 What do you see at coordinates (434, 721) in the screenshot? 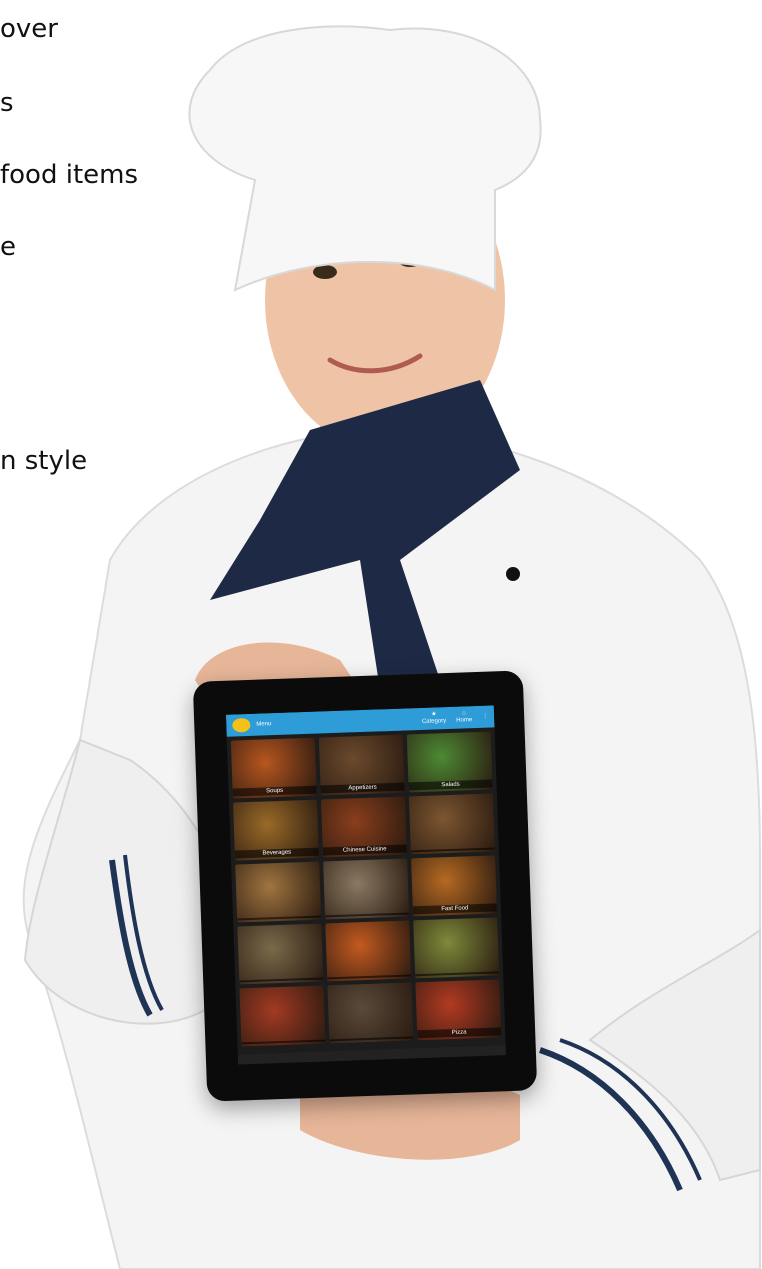
I see `category-action-label: Category` at bounding box center [434, 721].